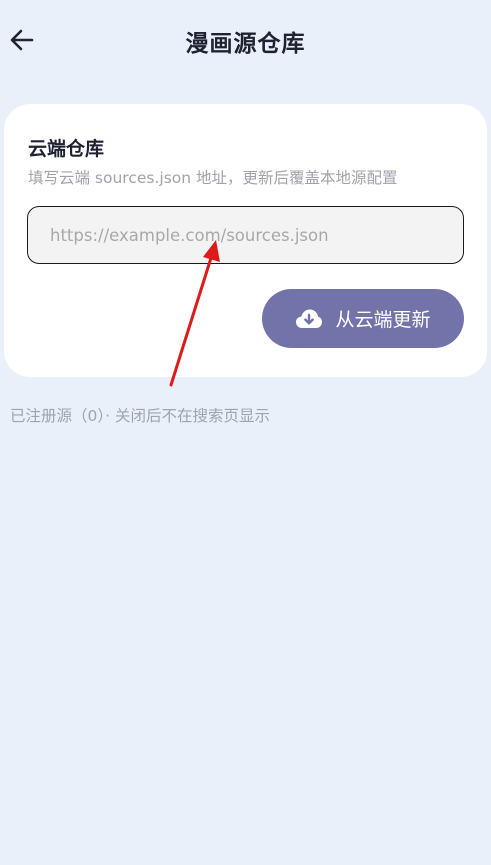 This screenshot has width=491, height=865. I want to click on sources-url-input, so click(245, 235).